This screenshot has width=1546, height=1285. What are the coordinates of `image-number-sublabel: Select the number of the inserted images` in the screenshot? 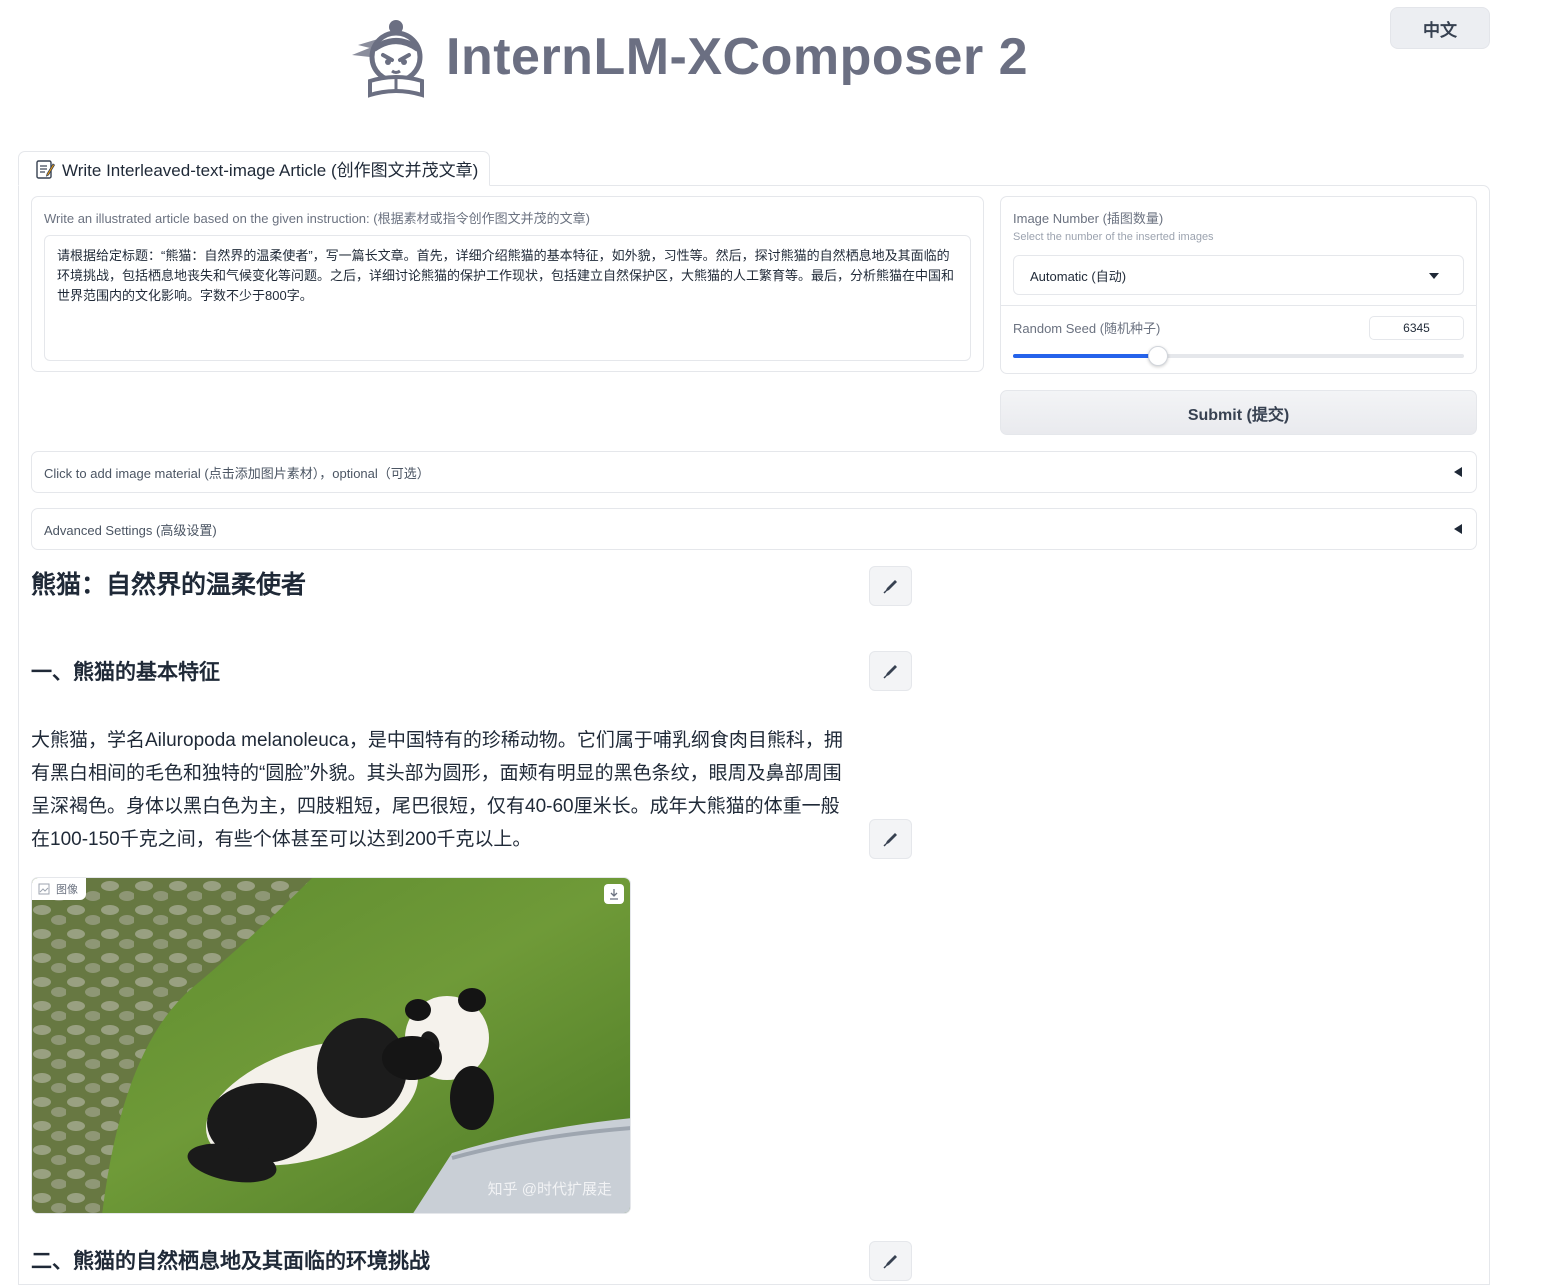 It's located at (1113, 237).